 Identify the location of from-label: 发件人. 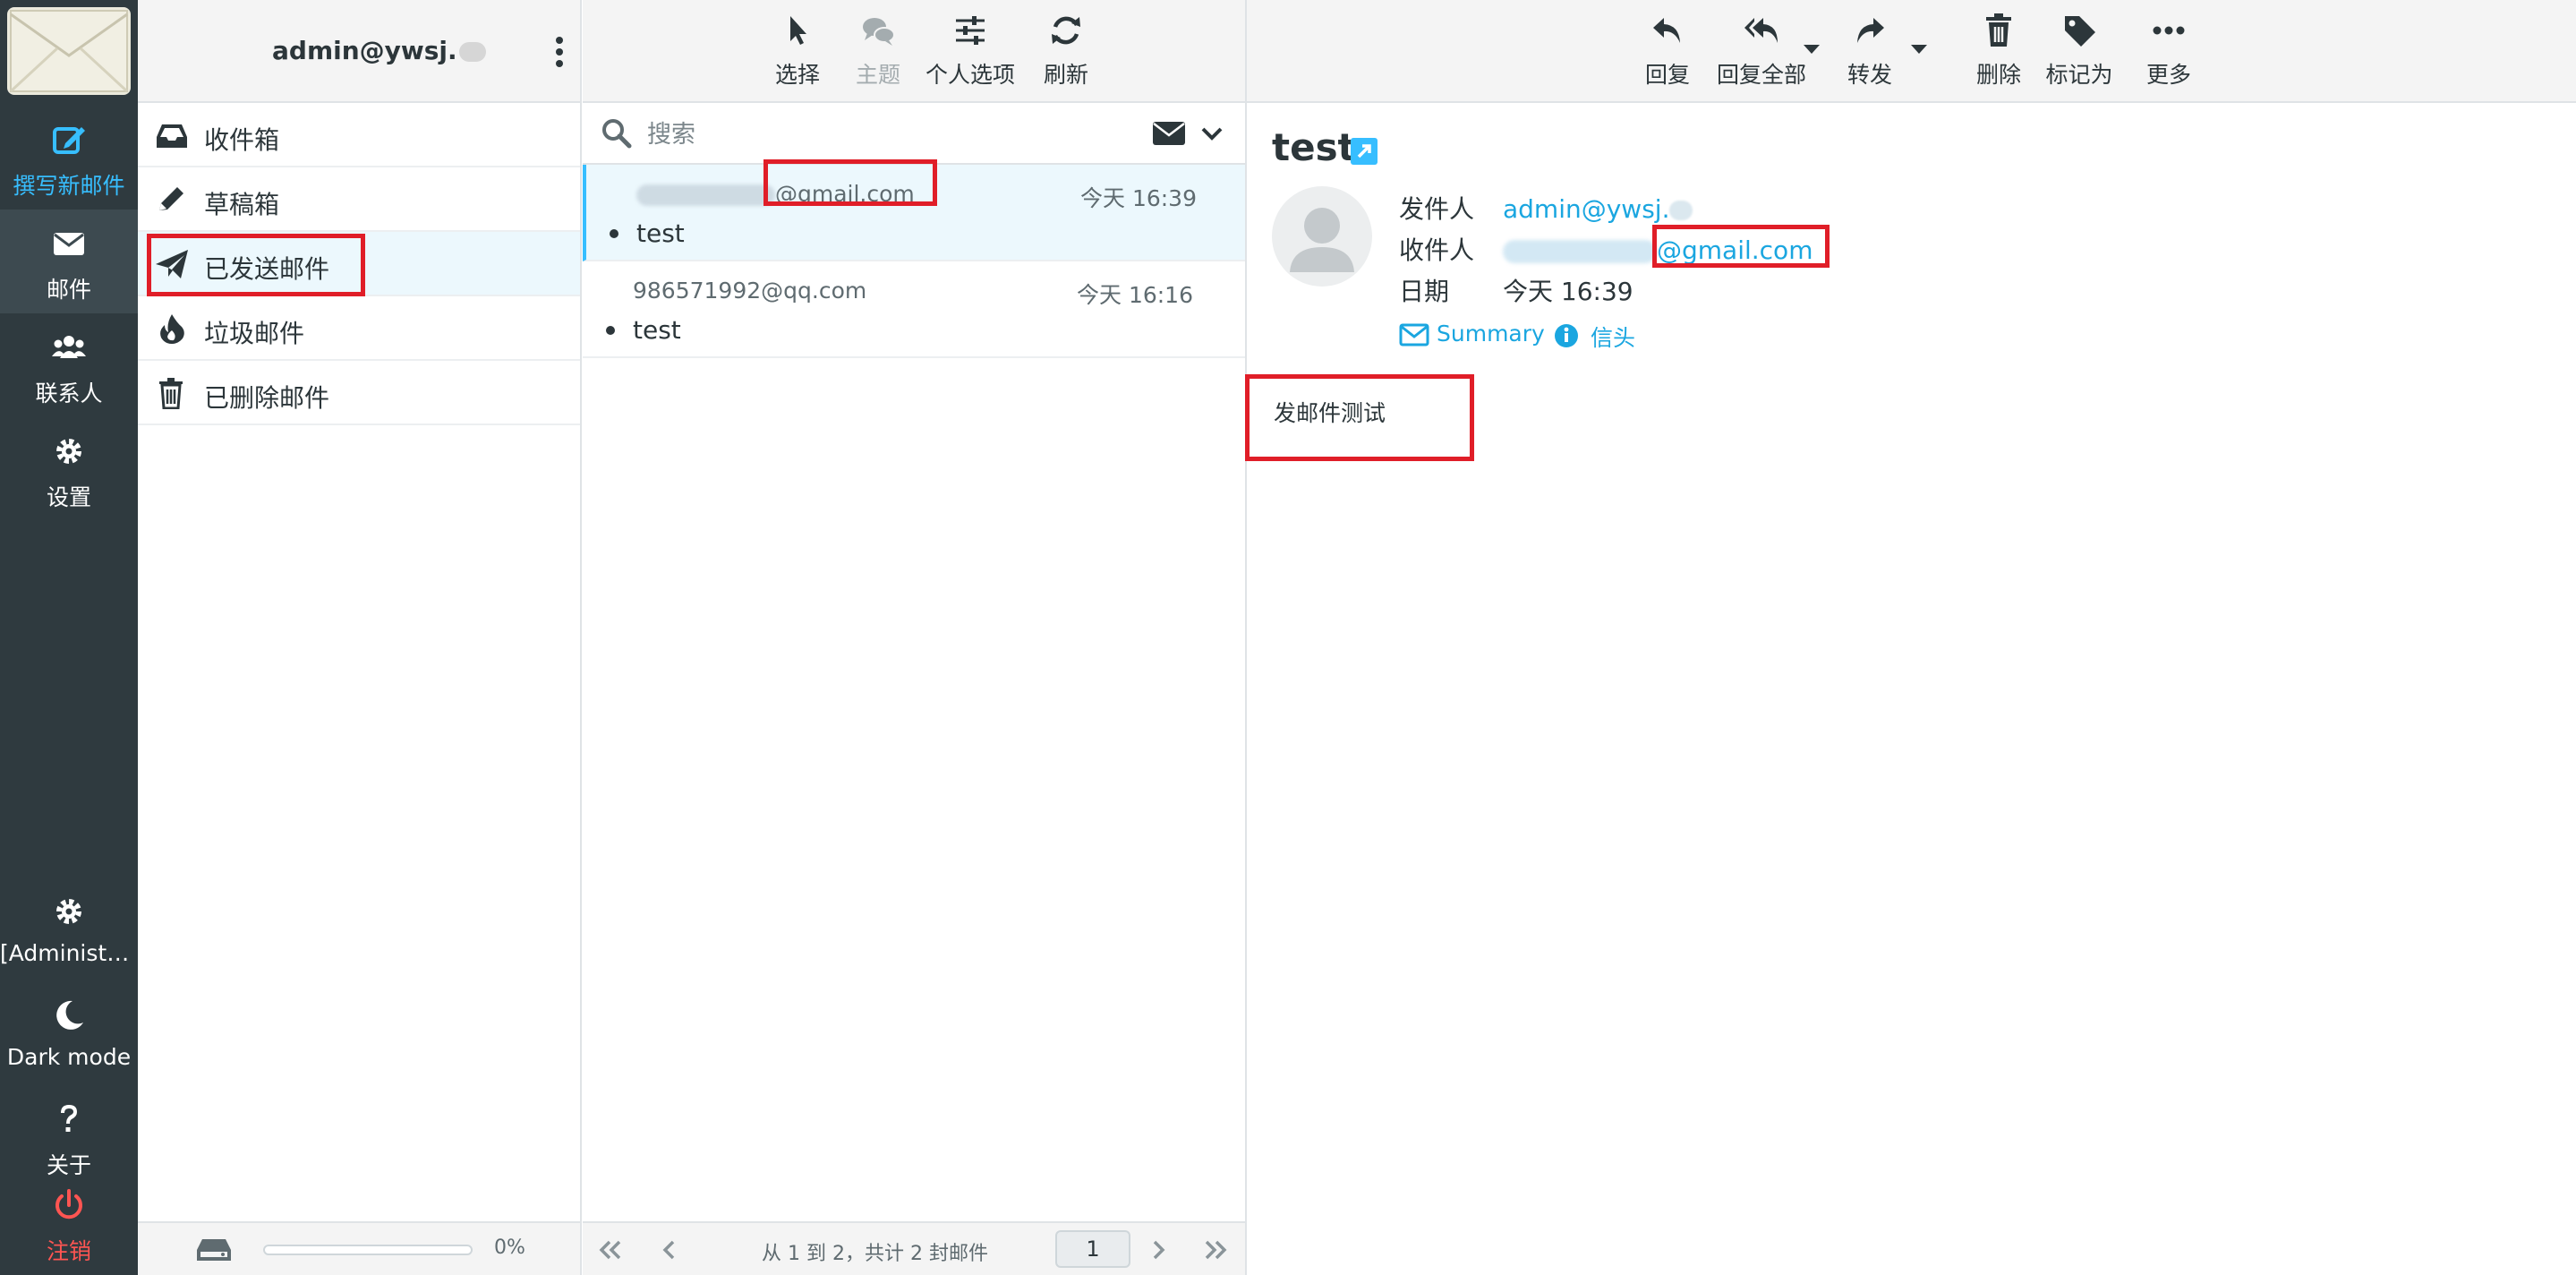
(1437, 209).